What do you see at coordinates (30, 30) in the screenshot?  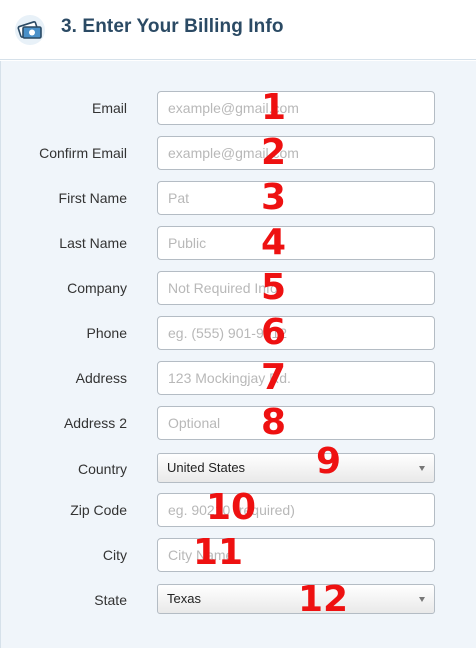 I see `money-icon` at bounding box center [30, 30].